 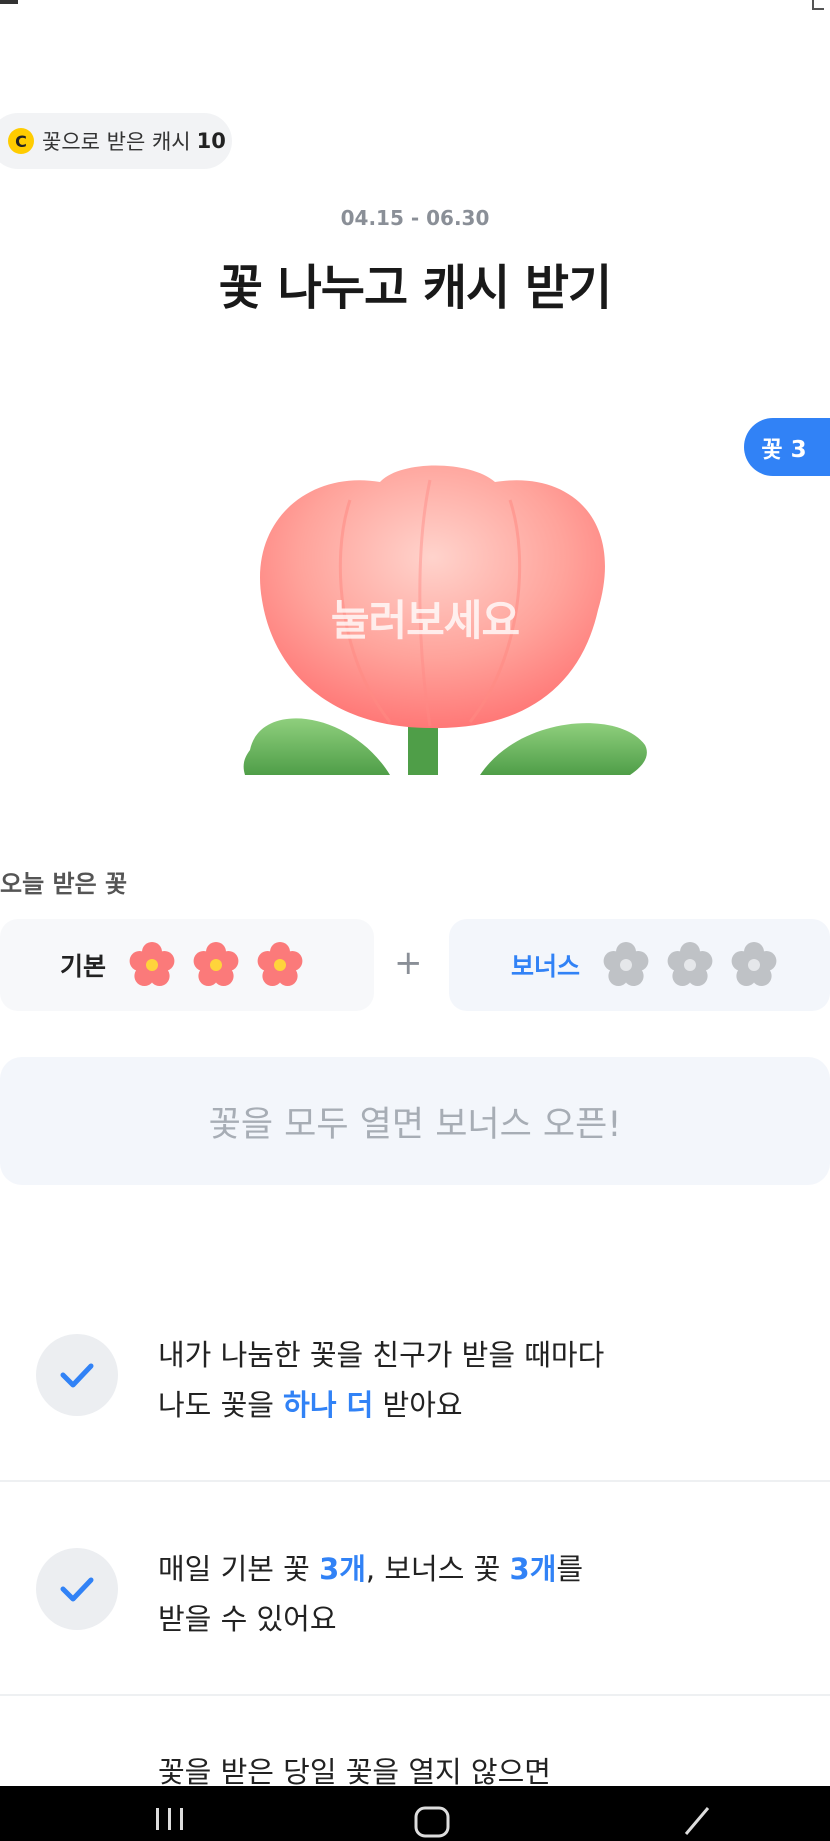 What do you see at coordinates (546, 966) in the screenshot?
I see `bonus-label: 보너스` at bounding box center [546, 966].